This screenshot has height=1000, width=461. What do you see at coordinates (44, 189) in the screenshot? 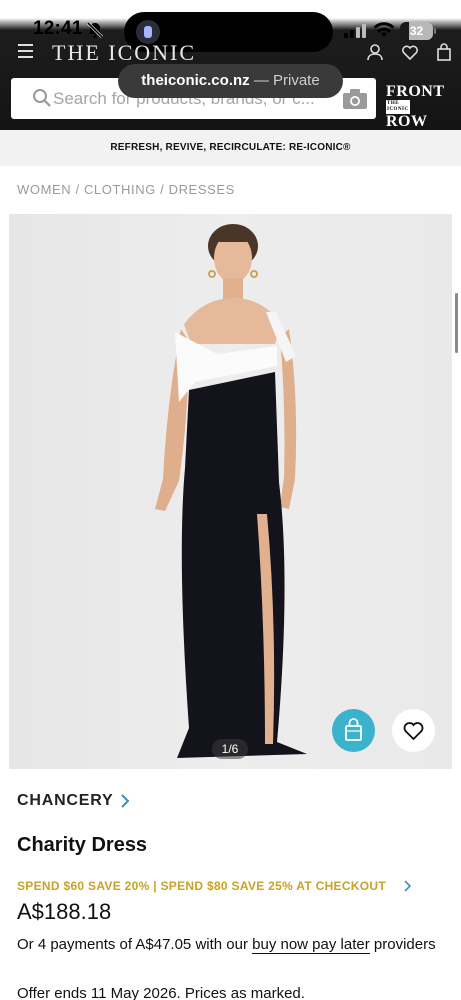
I see `breadcrumb-women: WOMEN` at bounding box center [44, 189].